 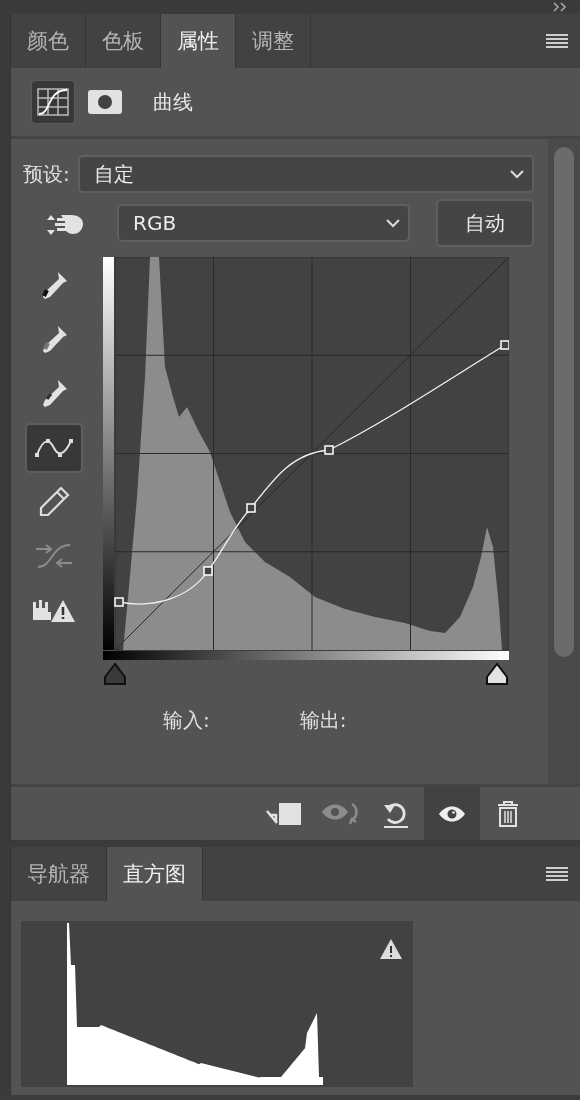 I want to click on curve-point-icon, so click(x=54, y=448).